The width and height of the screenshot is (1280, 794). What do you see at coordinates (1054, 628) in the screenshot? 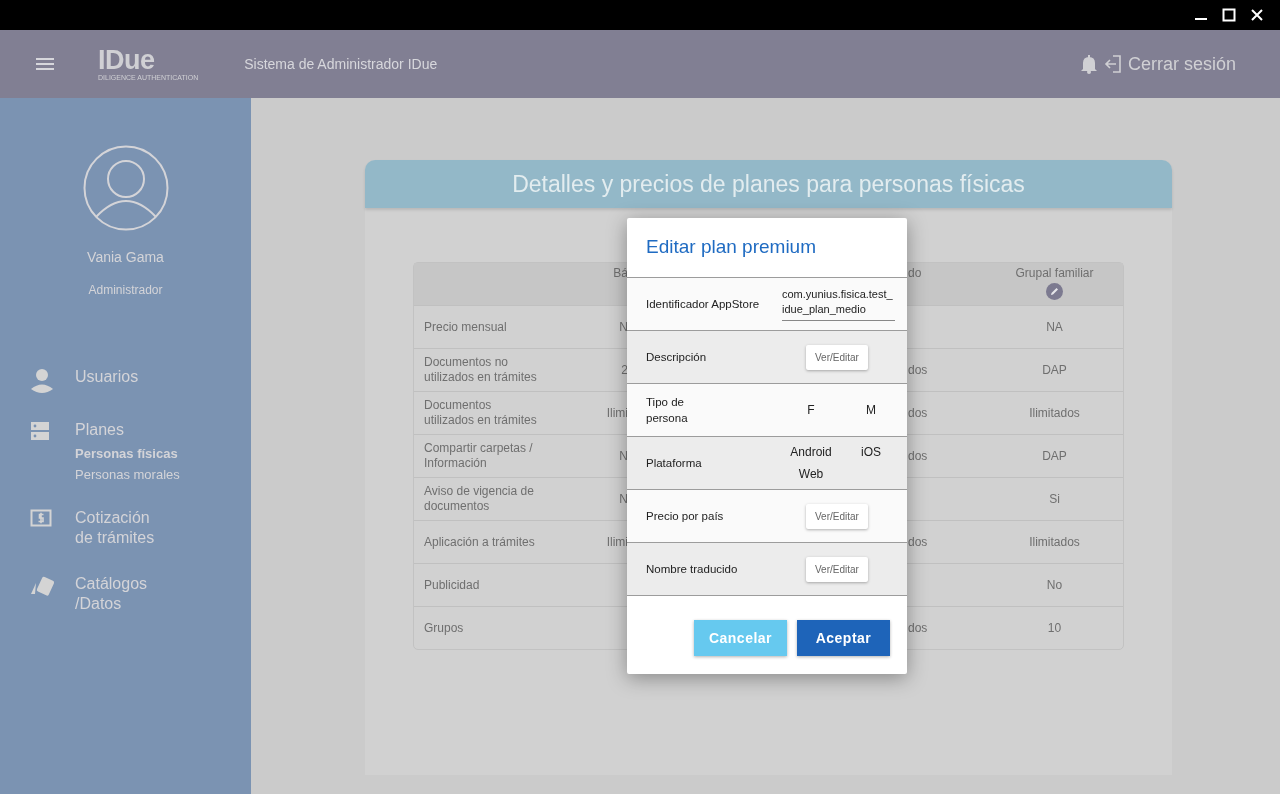
I see `table-cell: 10` at bounding box center [1054, 628].